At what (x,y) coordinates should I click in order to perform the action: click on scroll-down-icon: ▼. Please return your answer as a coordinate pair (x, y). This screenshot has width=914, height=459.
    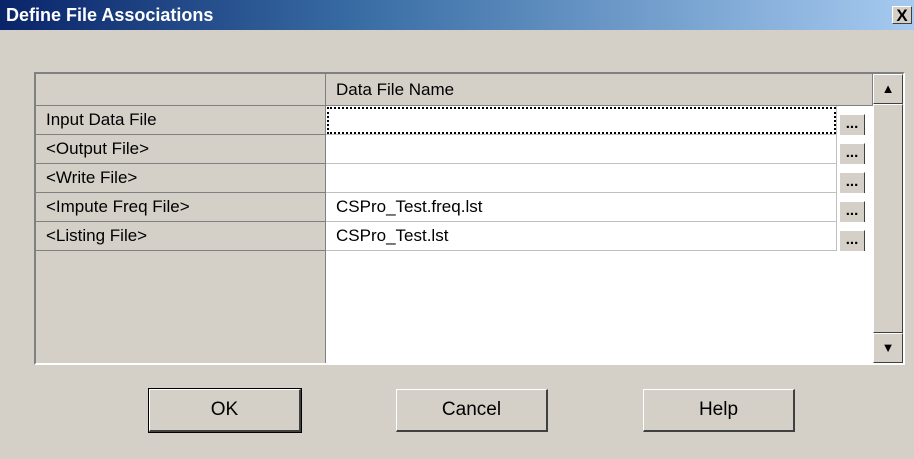
    Looking at the image, I should click on (888, 347).